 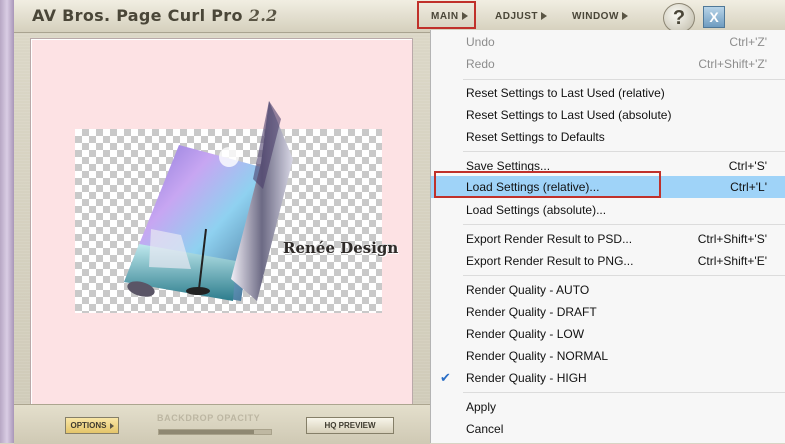 I want to click on menu-item-reset-last-absolute: Reset Settings to Last Used (absolute), so click(x=608, y=115).